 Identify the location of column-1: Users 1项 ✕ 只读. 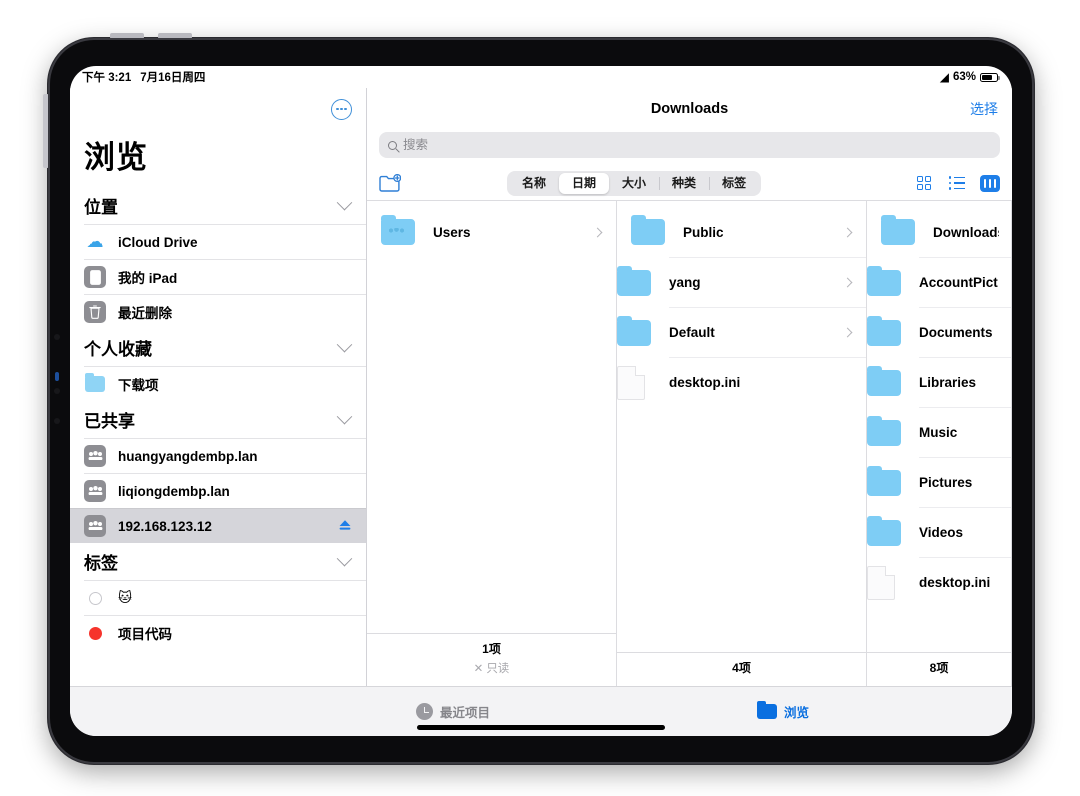
(492, 443).